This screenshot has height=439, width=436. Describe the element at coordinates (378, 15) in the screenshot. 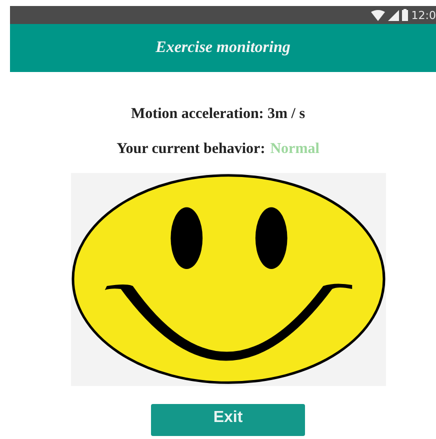

I see `wifi-icon` at that location.